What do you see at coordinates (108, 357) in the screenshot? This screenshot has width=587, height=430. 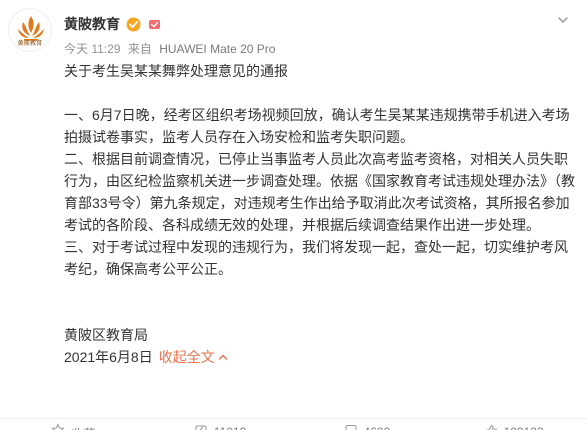 I see `post-date: 2021年6月8日` at bounding box center [108, 357].